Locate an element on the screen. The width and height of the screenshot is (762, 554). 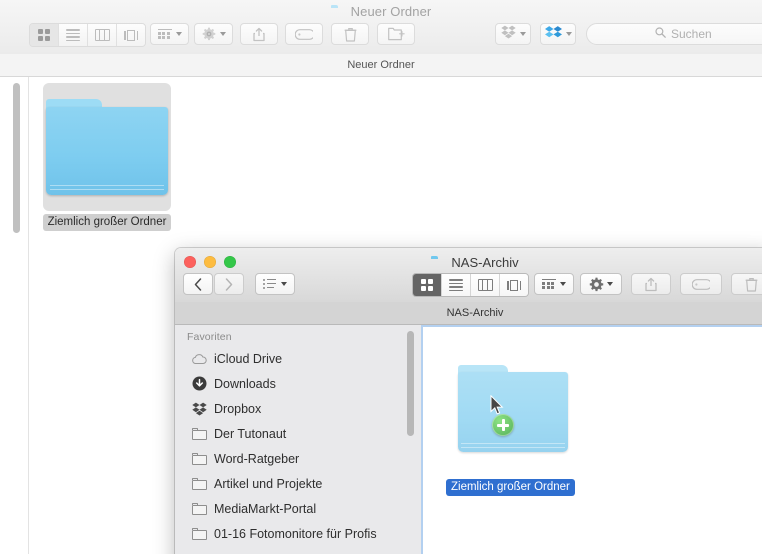
path-bar-text: NAS-Archiv is located at coordinates (475, 313).